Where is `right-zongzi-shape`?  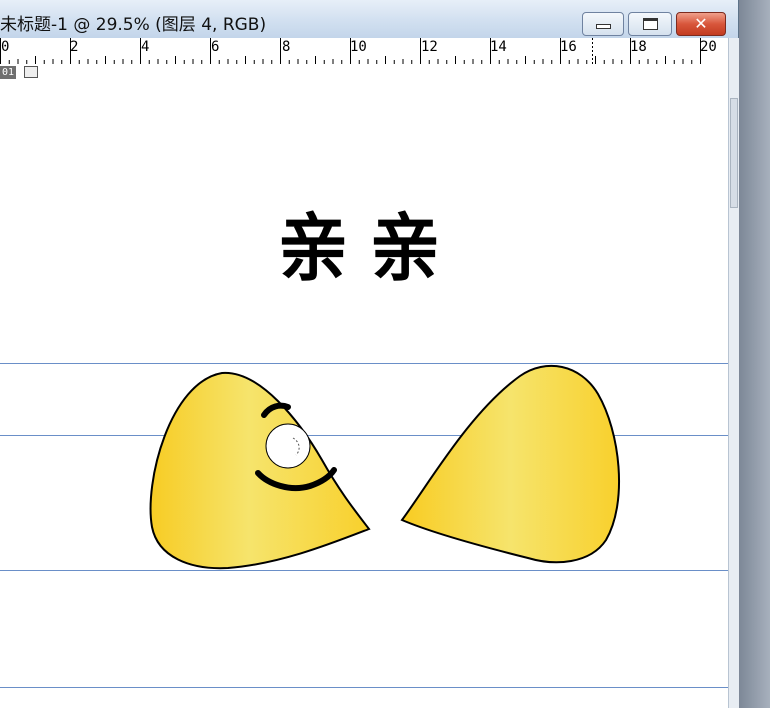
right-zongzi-shape is located at coordinates (510, 464).